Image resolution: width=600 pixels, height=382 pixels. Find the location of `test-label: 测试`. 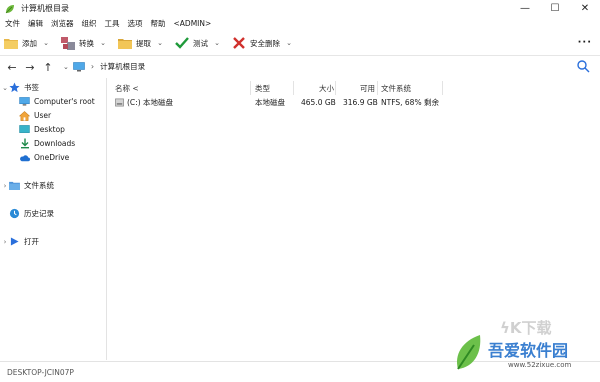

test-label: 测试 is located at coordinates (200, 43).